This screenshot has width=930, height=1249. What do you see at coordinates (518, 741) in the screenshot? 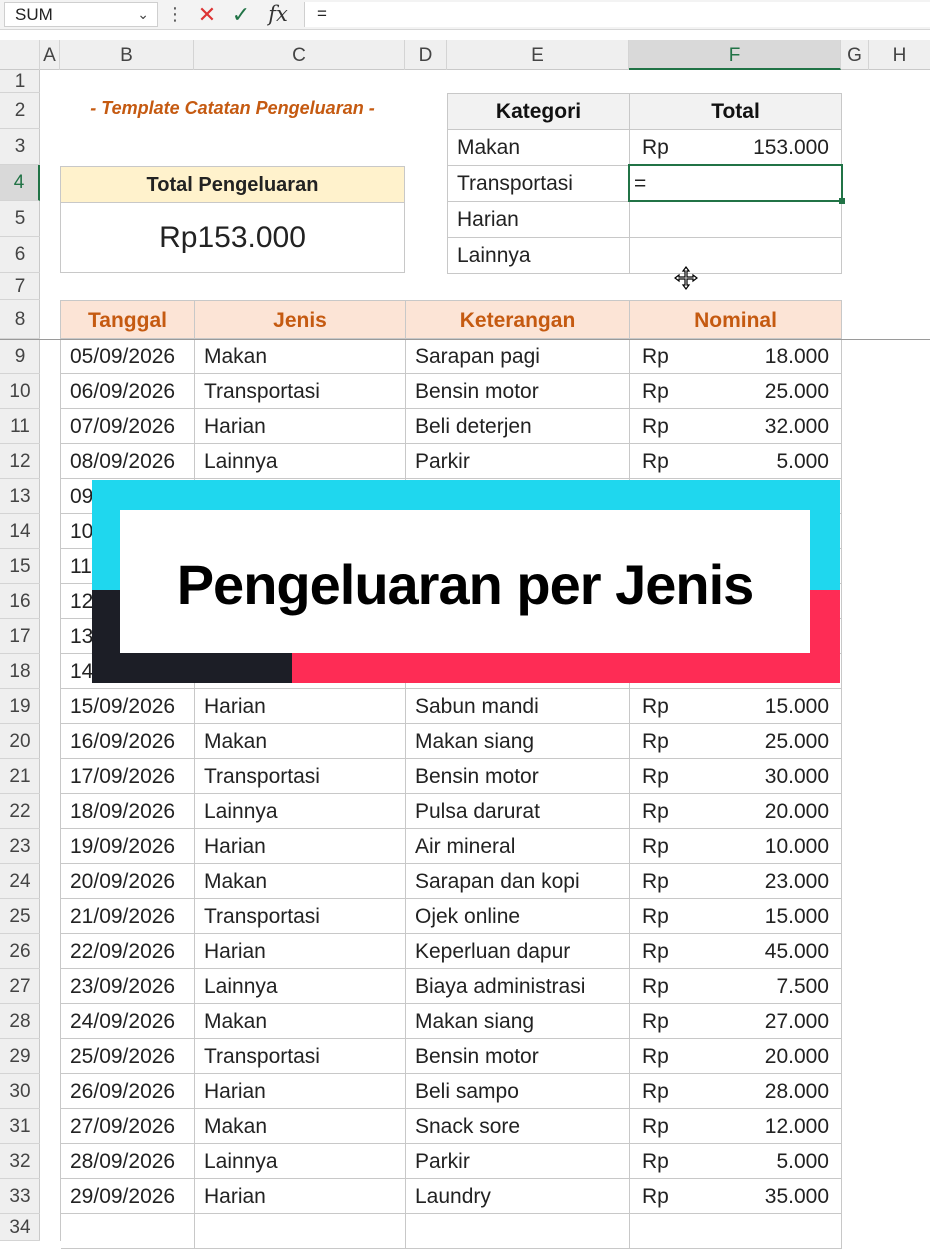
I see `expense-description-cell: Makan siang` at bounding box center [518, 741].